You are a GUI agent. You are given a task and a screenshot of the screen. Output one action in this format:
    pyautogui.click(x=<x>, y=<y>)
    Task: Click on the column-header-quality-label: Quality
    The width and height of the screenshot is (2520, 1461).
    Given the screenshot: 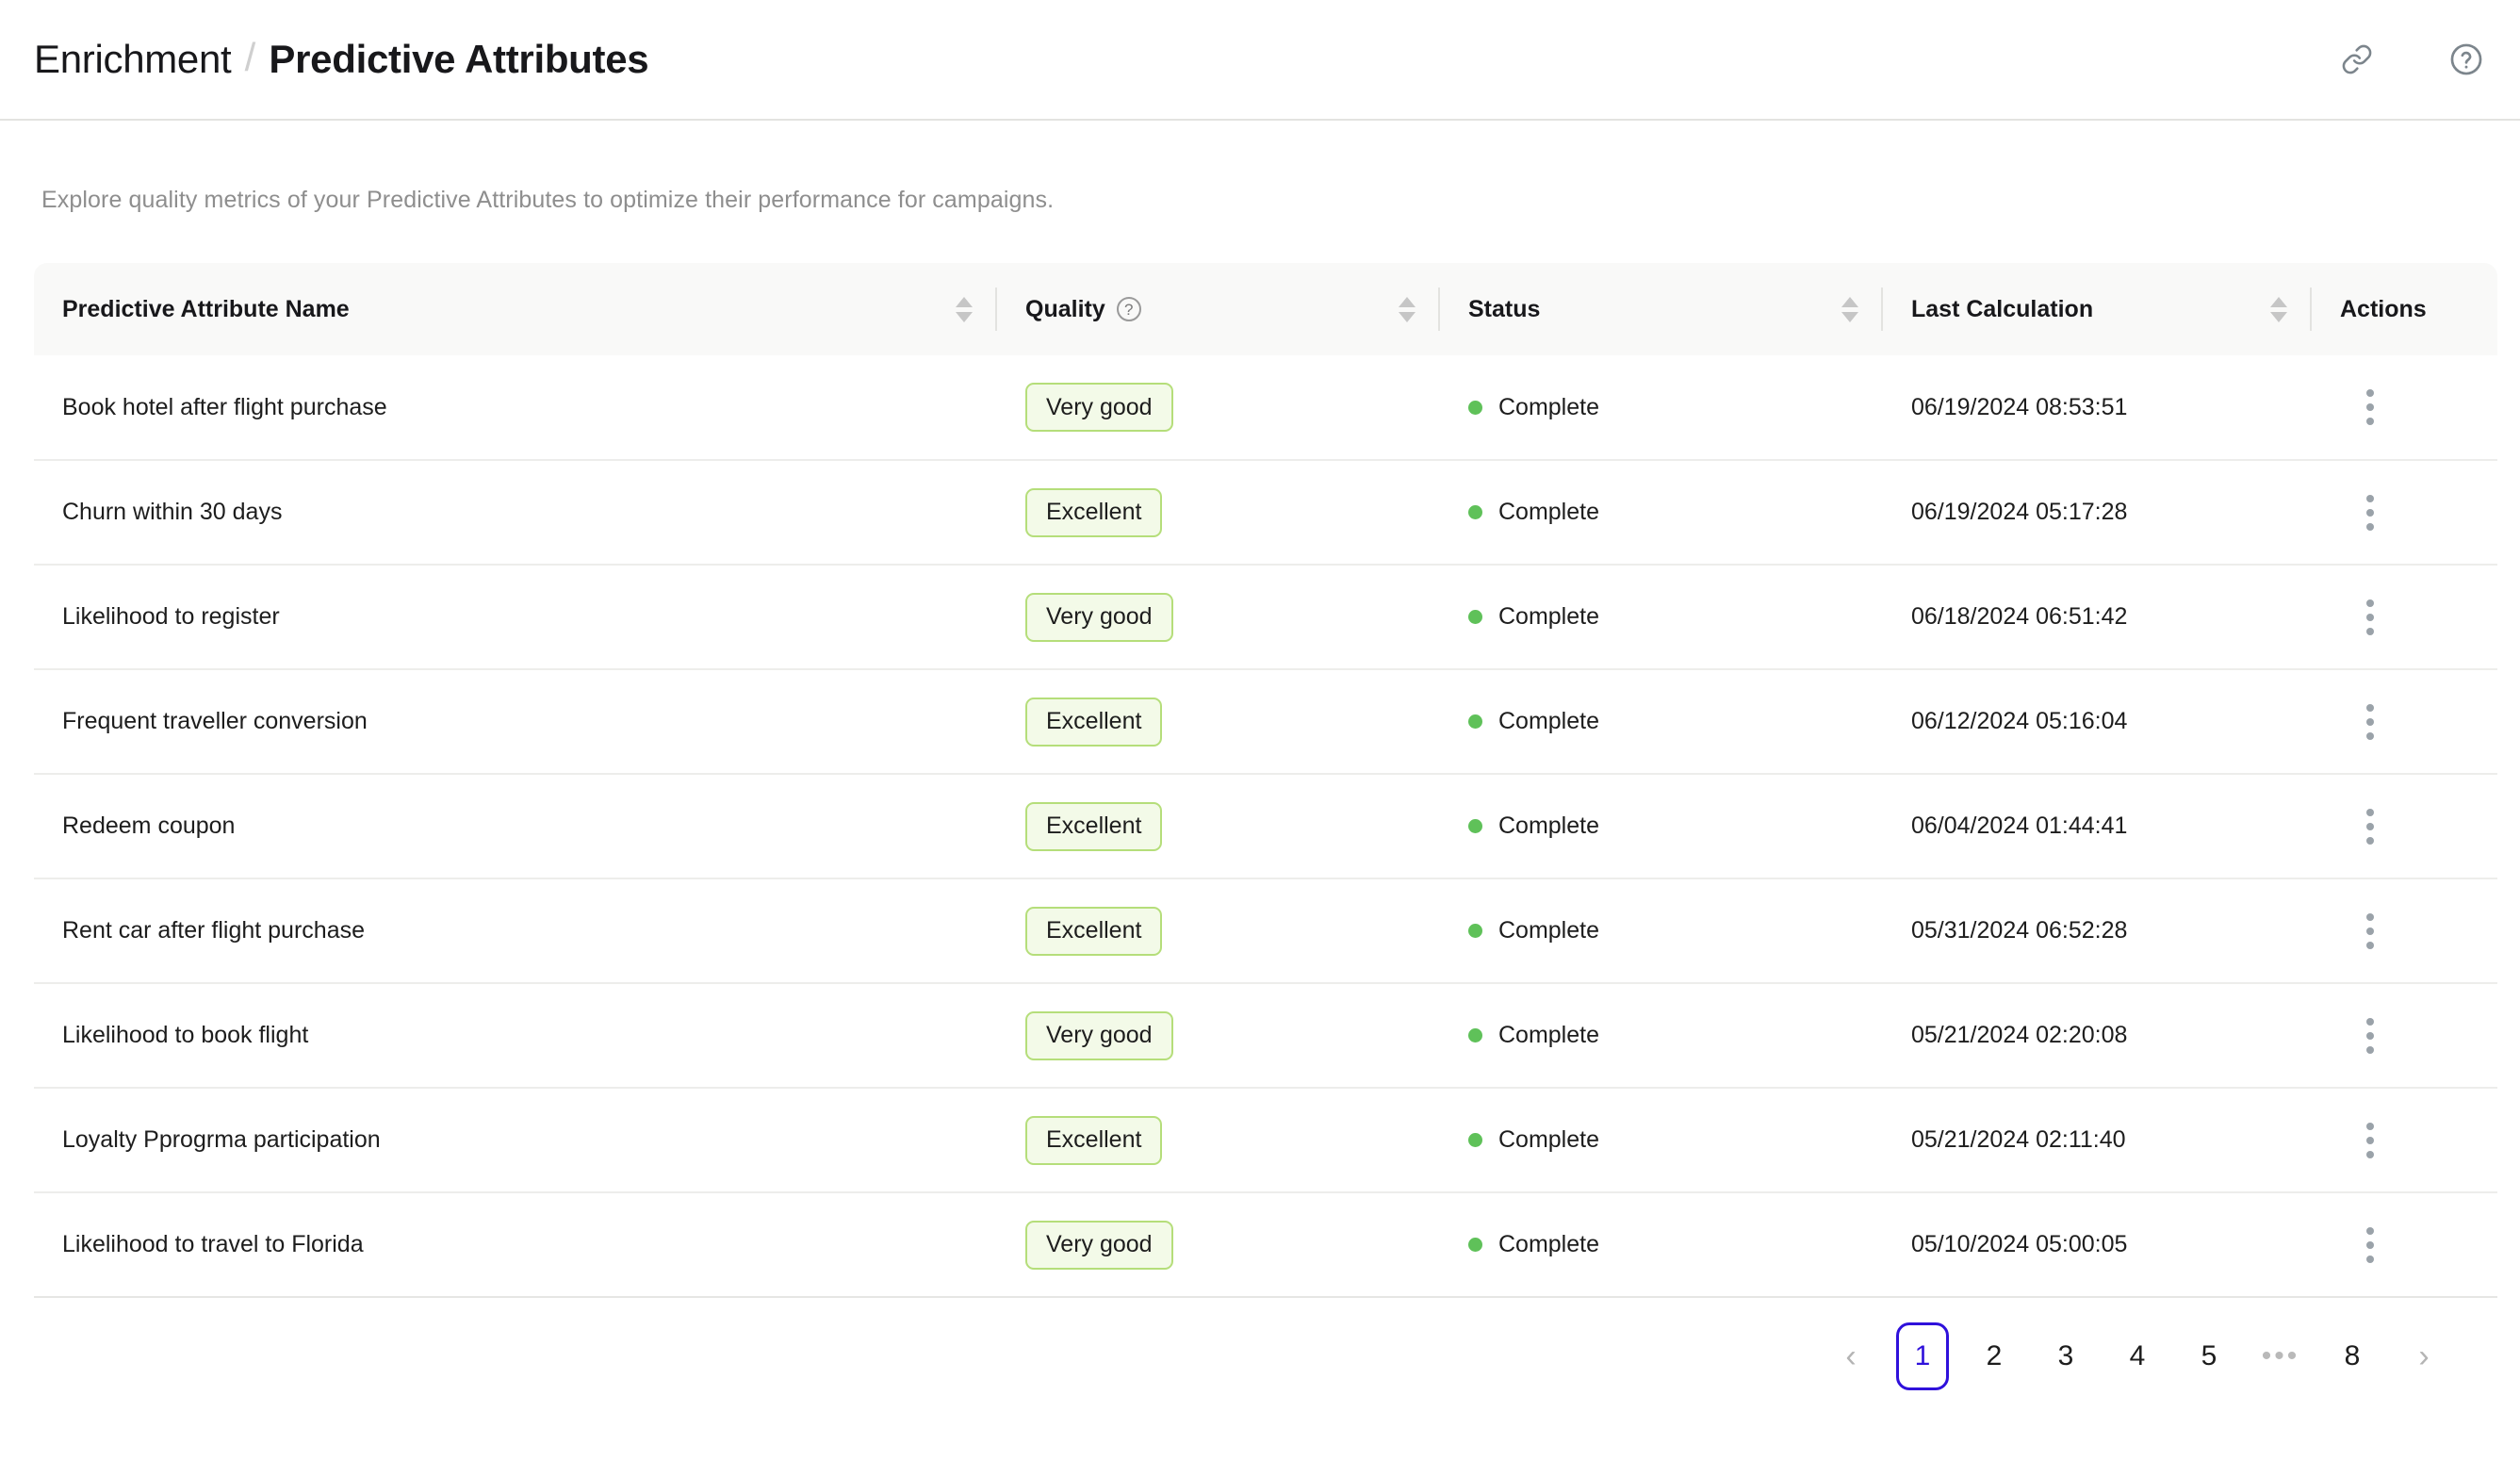 What is the action you would take?
    pyautogui.click(x=1065, y=308)
    